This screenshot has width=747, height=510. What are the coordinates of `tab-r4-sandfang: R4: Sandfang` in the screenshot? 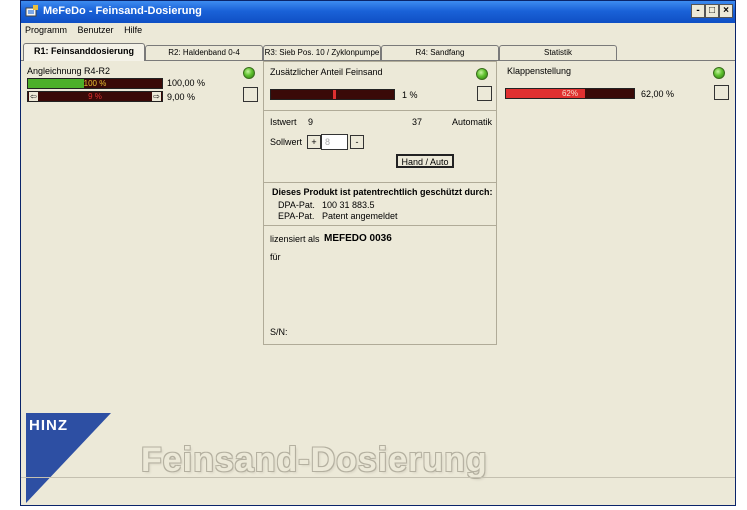 It's located at (440, 52).